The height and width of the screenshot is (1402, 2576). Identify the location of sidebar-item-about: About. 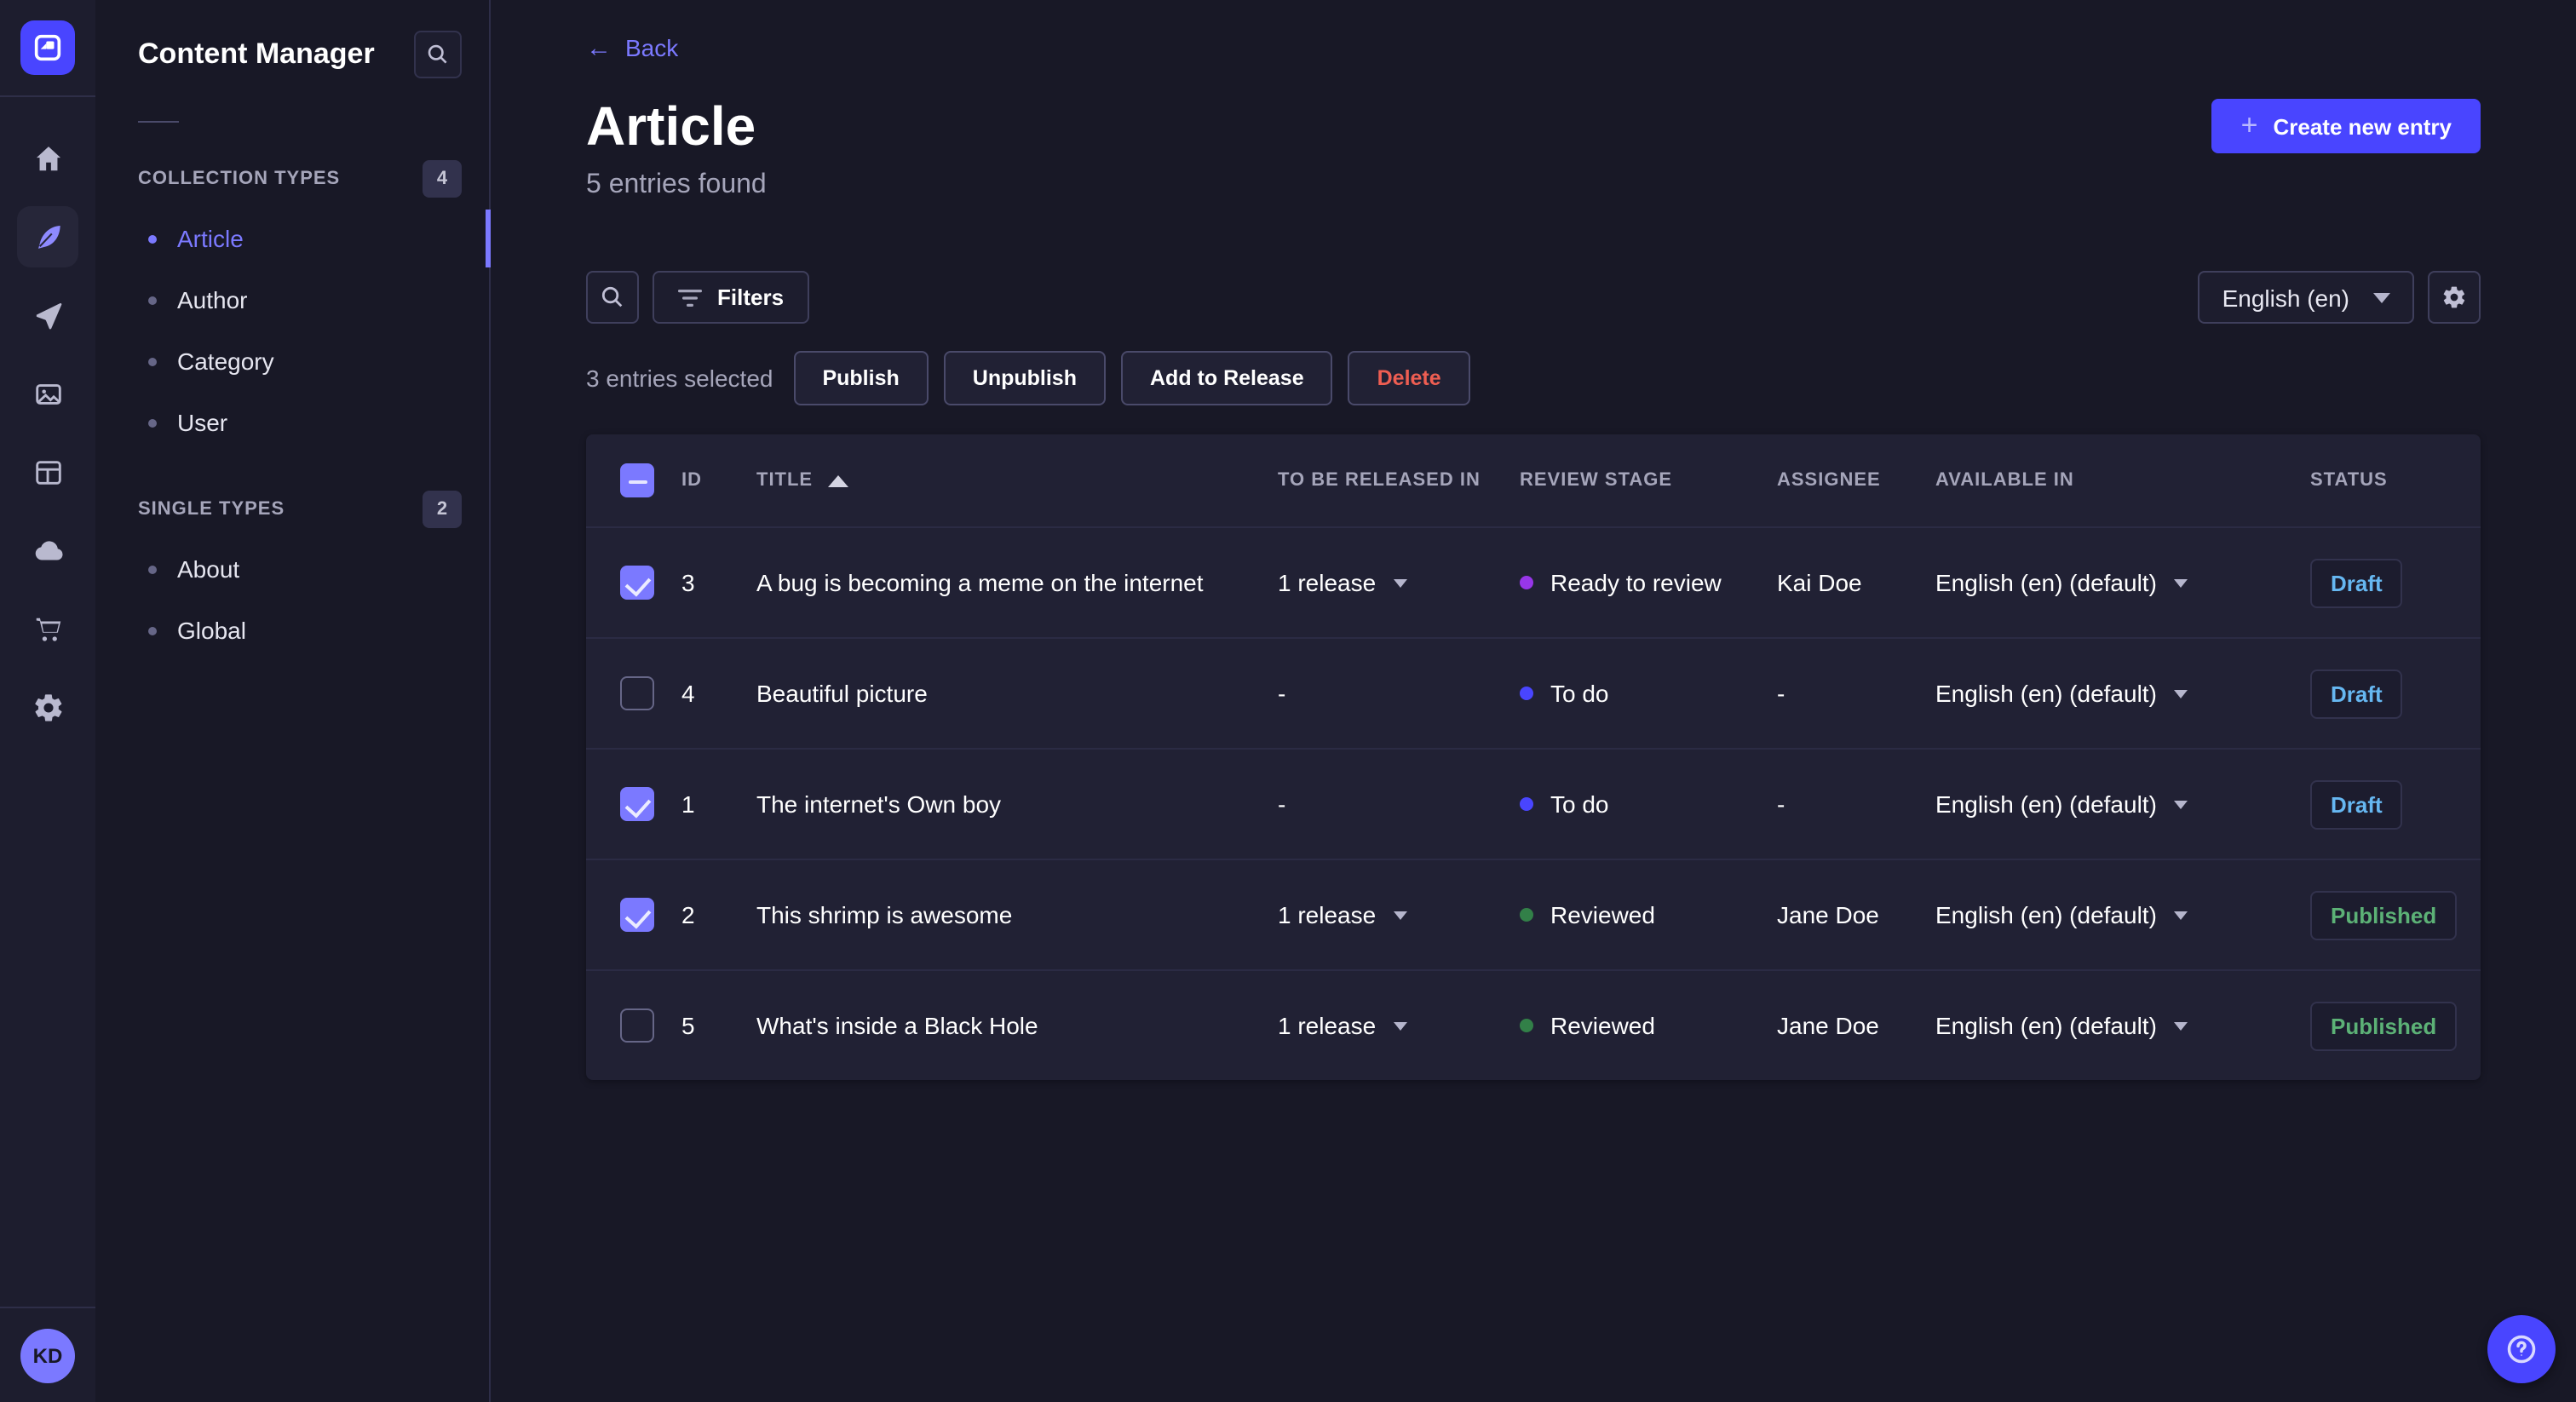
(305, 569).